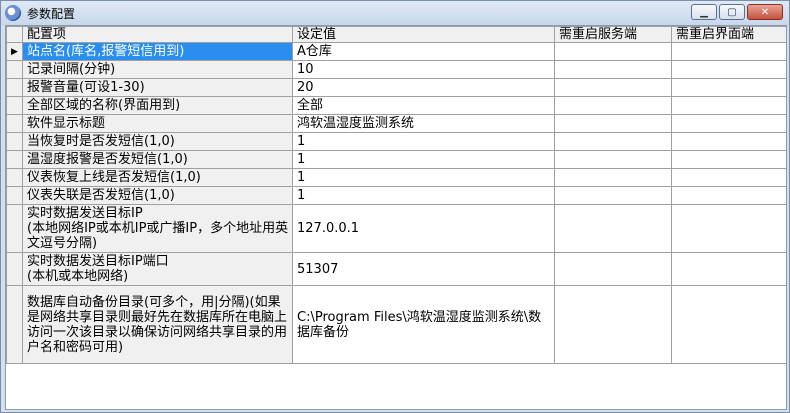  I want to click on maximize-icon: ▢, so click(732, 12).